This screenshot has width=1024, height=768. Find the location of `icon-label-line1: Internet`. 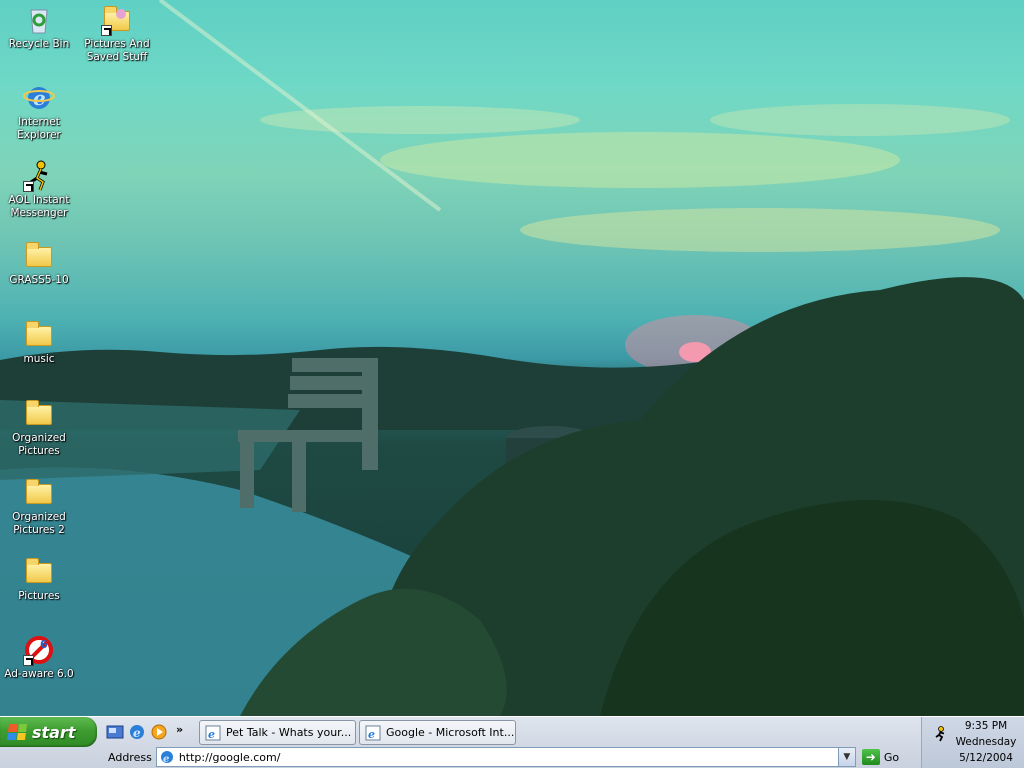

icon-label-line1: Internet is located at coordinates (39, 122).